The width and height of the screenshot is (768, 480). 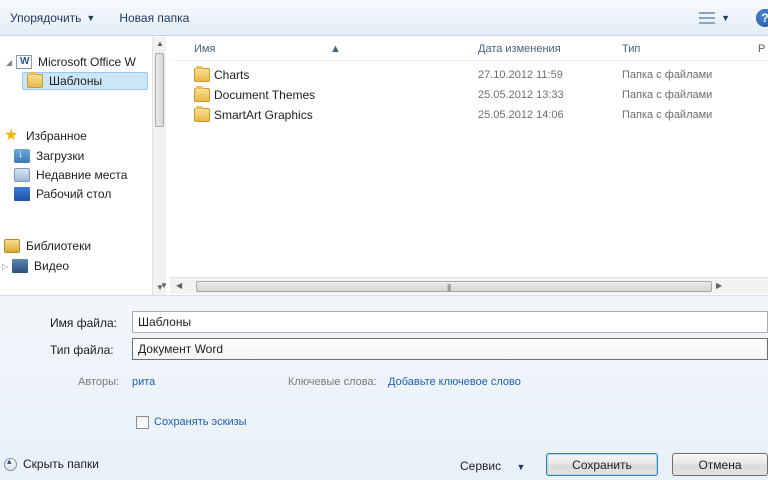 I want to click on service-button: Сервис ▼, so click(x=492, y=466).